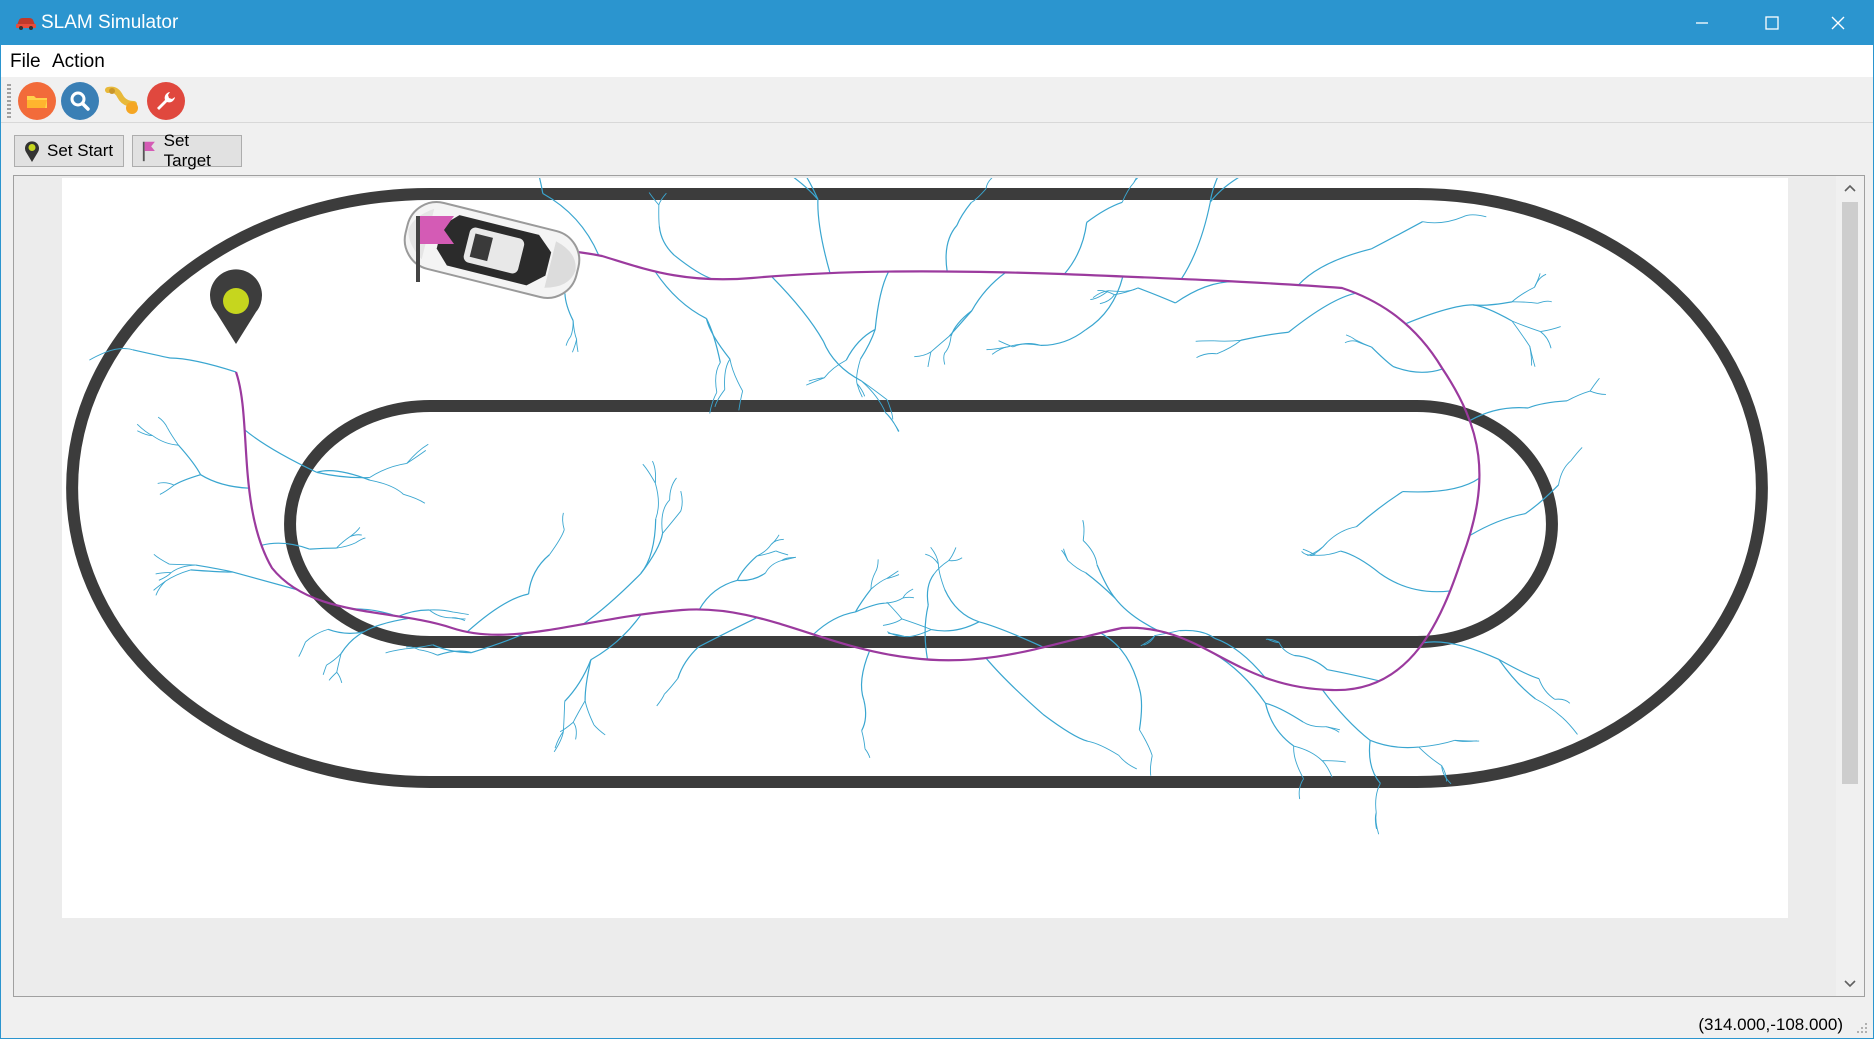 This screenshot has width=1874, height=1039. I want to click on settings-button, so click(166, 101).